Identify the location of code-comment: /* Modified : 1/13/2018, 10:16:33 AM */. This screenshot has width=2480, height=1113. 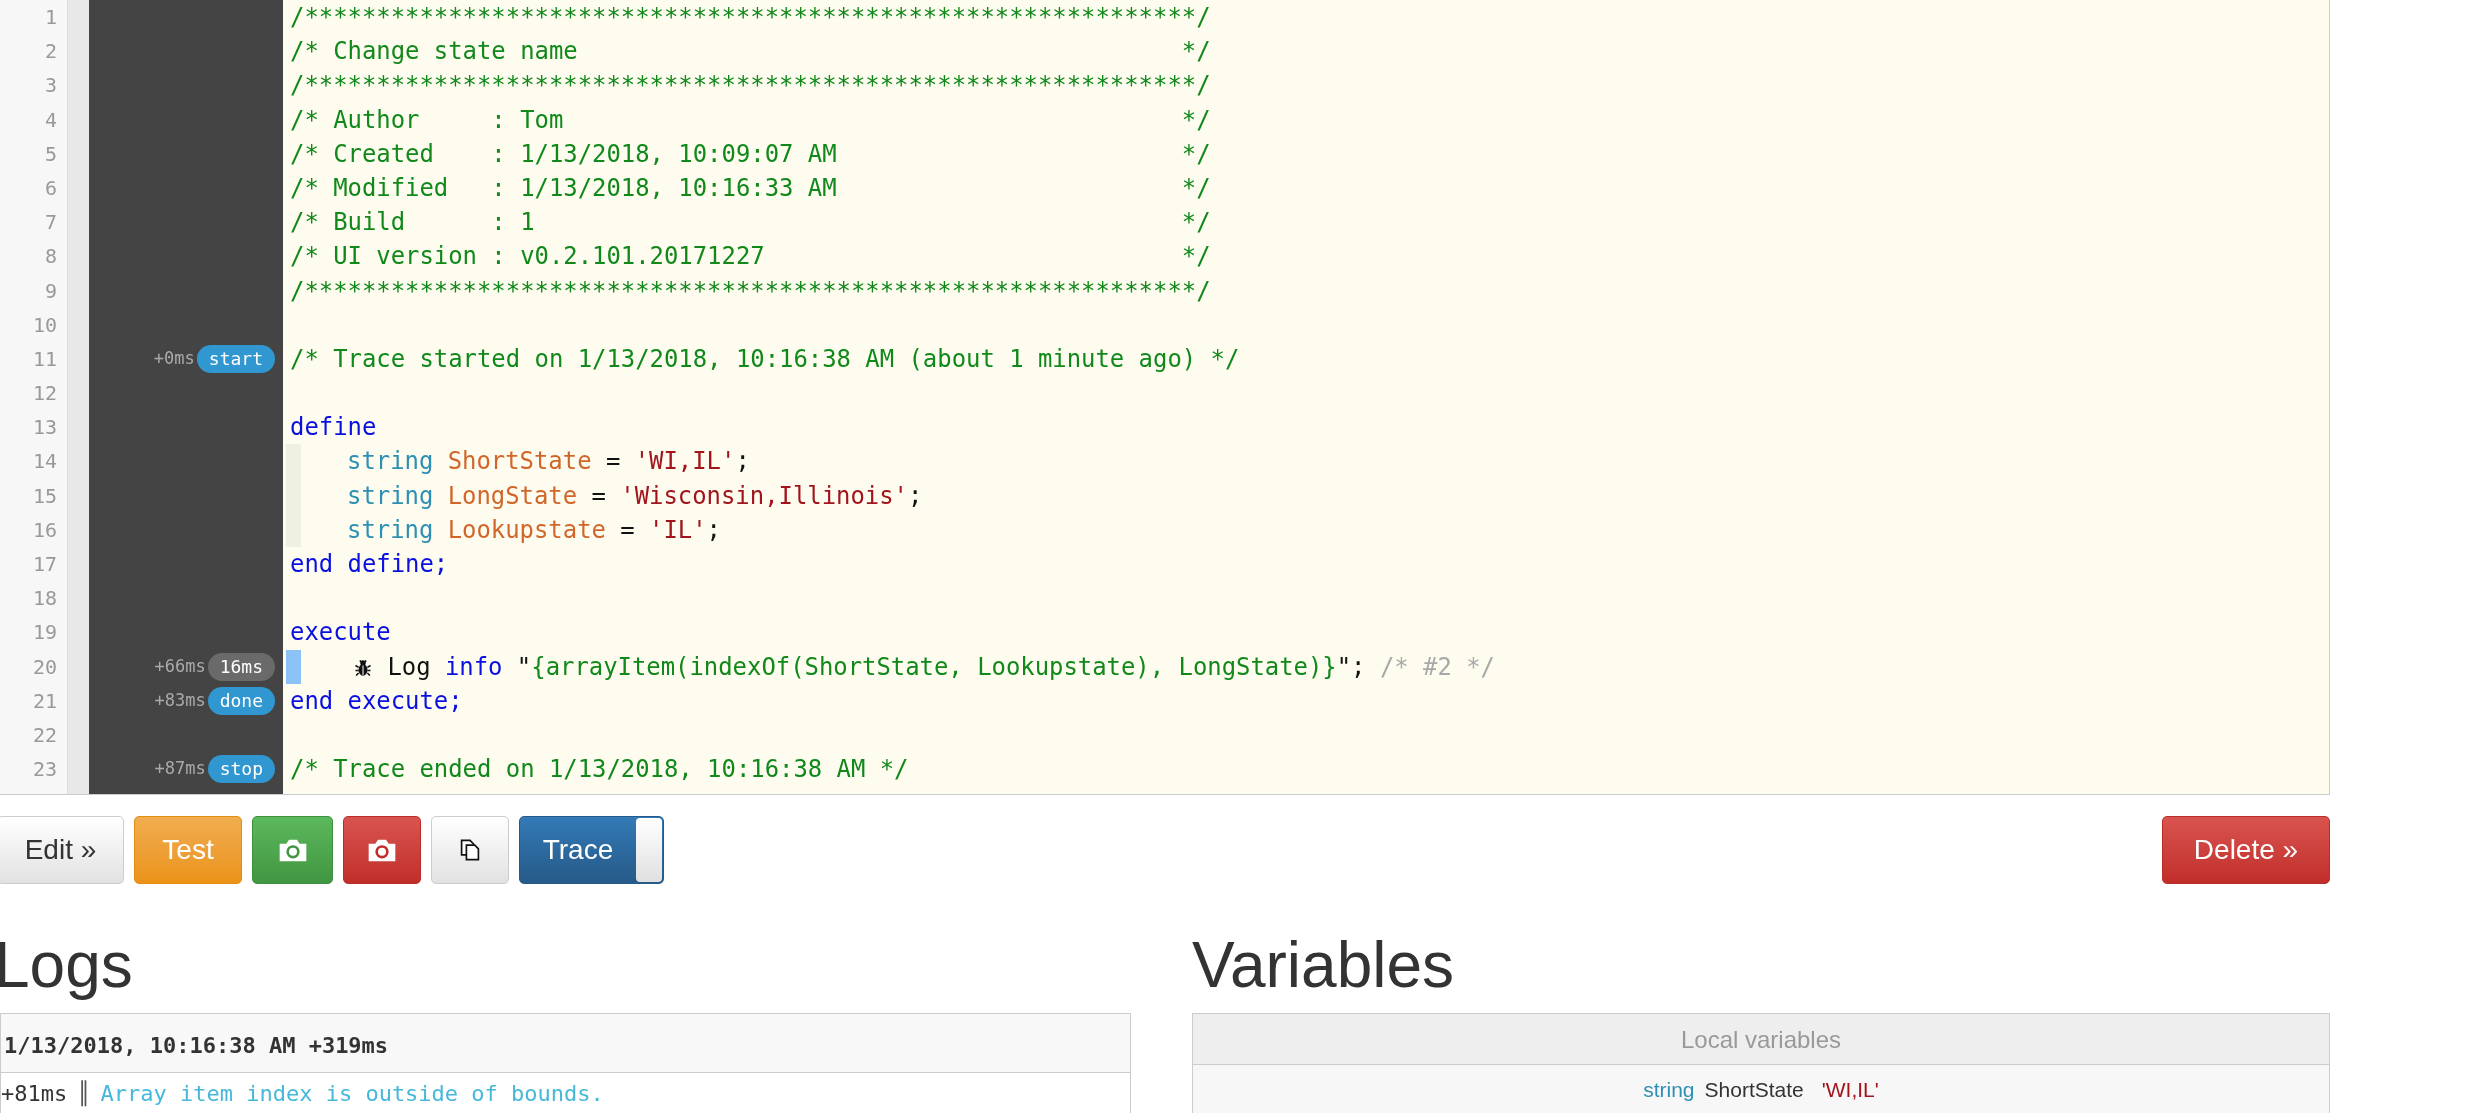
(750, 187).